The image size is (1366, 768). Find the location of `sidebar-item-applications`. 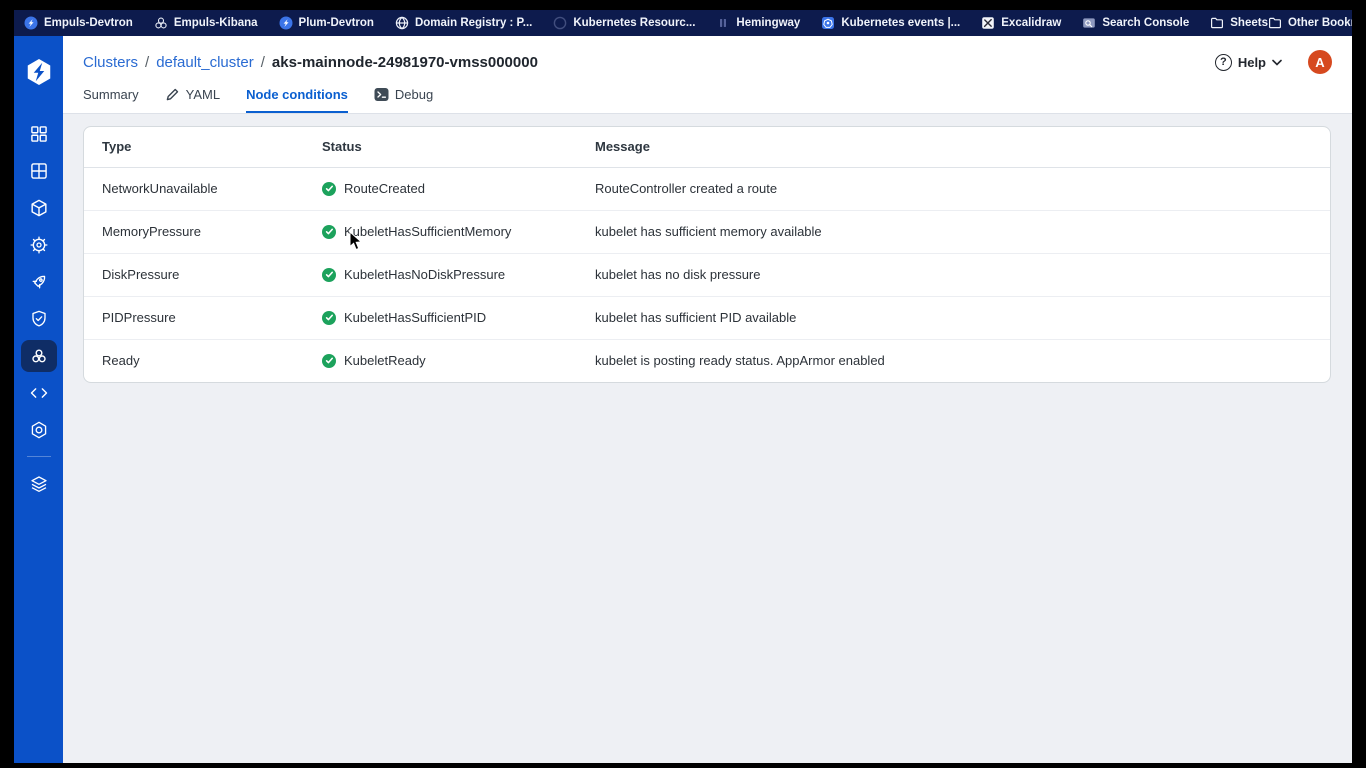

sidebar-item-applications is located at coordinates (39, 133).